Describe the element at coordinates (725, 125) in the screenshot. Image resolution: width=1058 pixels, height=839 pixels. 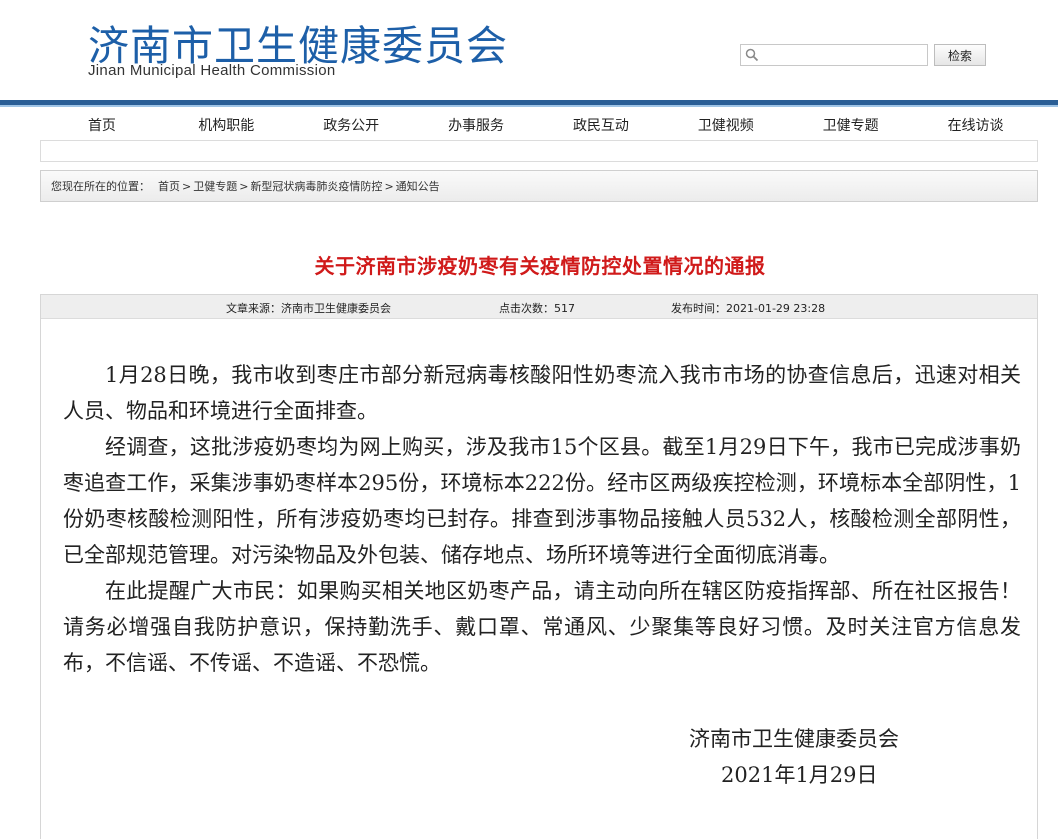
I see `nav-item-video: 卫健视频` at that location.